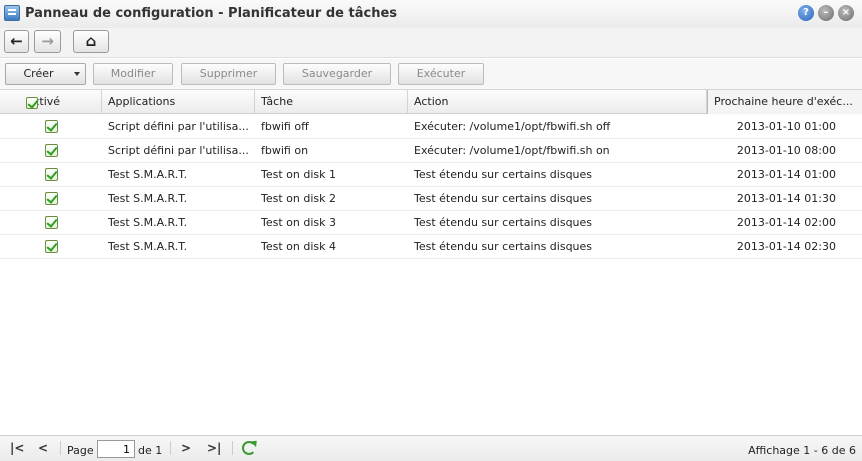  What do you see at coordinates (116, 449) in the screenshot?
I see `page-number-input` at bounding box center [116, 449].